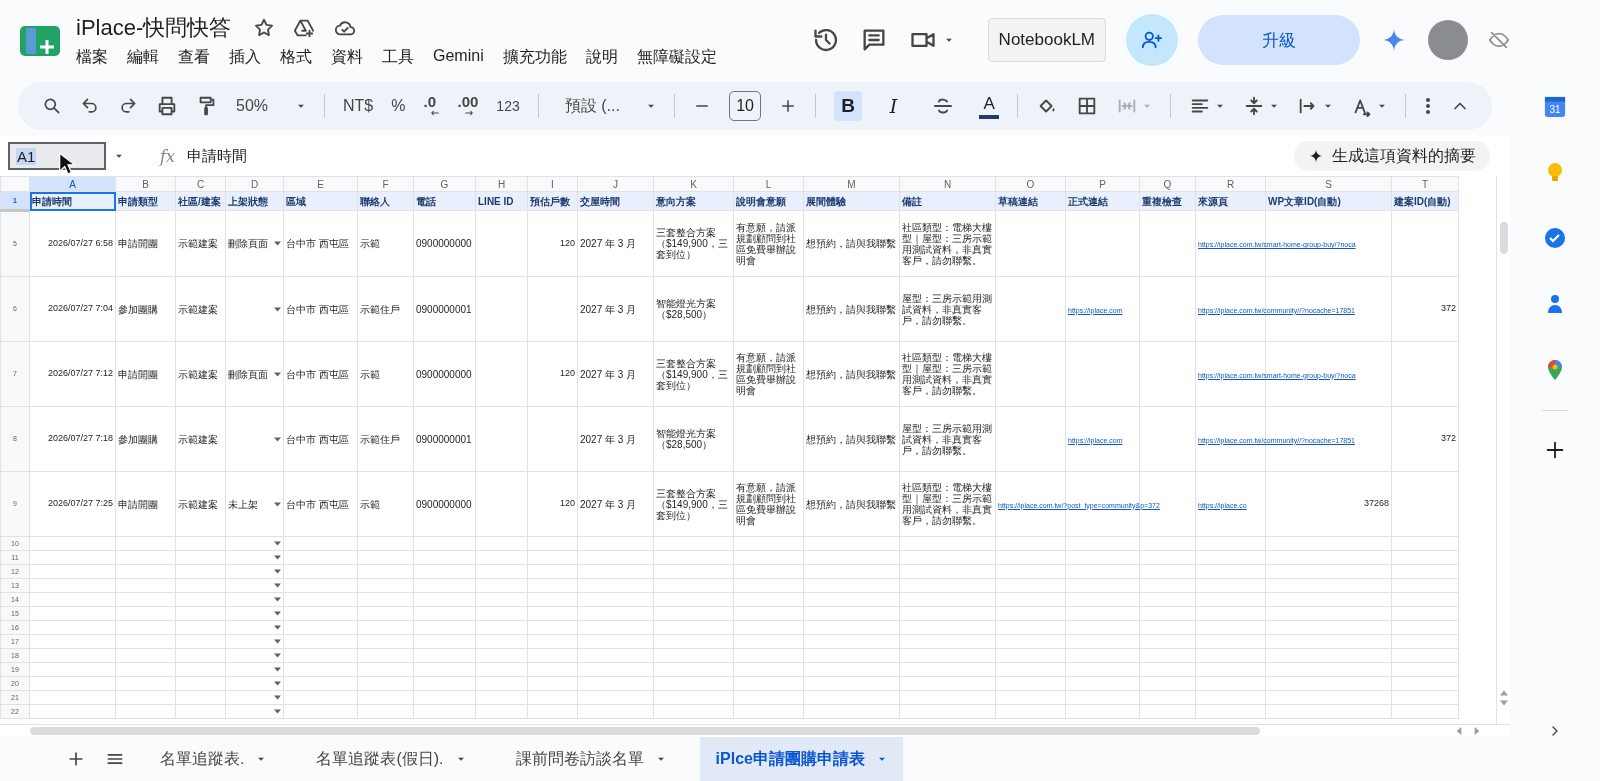 The image size is (1600, 781). What do you see at coordinates (825, 40) in the screenshot?
I see `history-icon` at bounding box center [825, 40].